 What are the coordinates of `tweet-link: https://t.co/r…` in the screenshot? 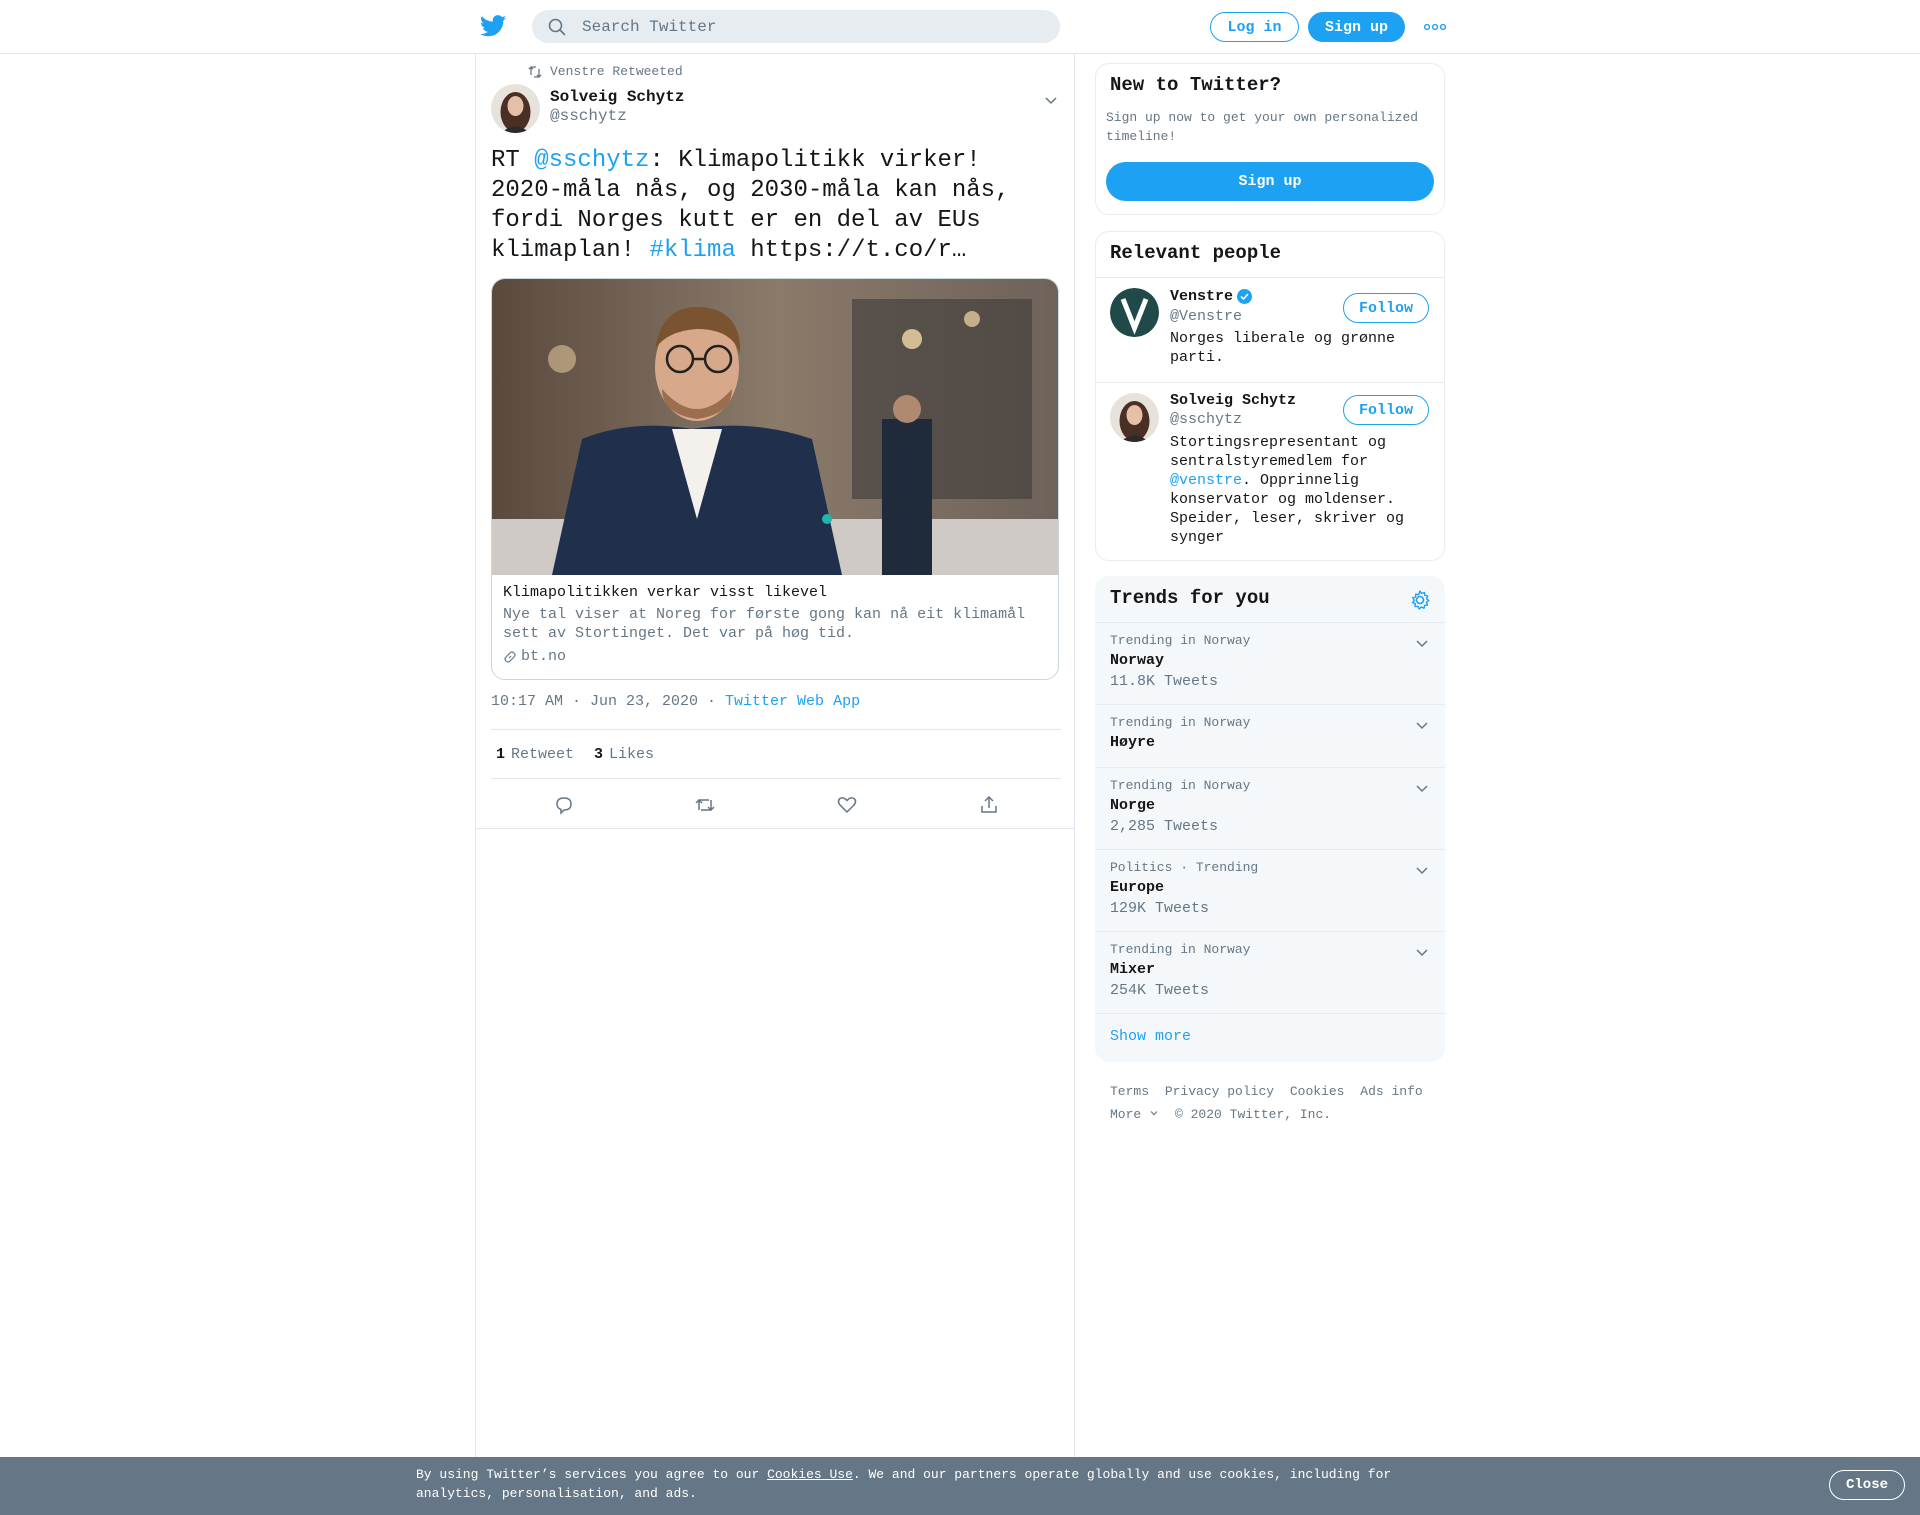 It's located at (851, 250).